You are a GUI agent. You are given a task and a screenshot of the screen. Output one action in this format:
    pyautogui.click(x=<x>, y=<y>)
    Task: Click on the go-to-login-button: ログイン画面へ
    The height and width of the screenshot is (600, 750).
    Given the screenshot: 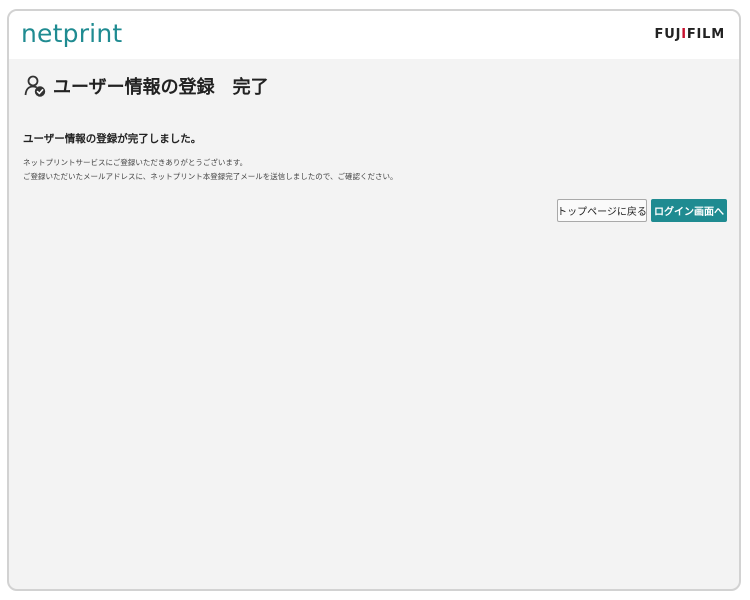 What is the action you would take?
    pyautogui.click(x=689, y=210)
    